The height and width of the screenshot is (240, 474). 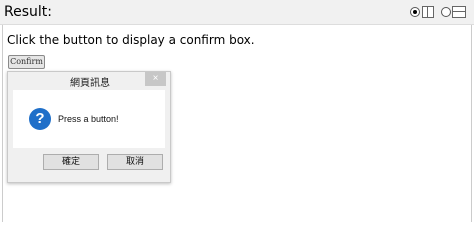 I want to click on result-title: Result:, so click(x=28, y=12).